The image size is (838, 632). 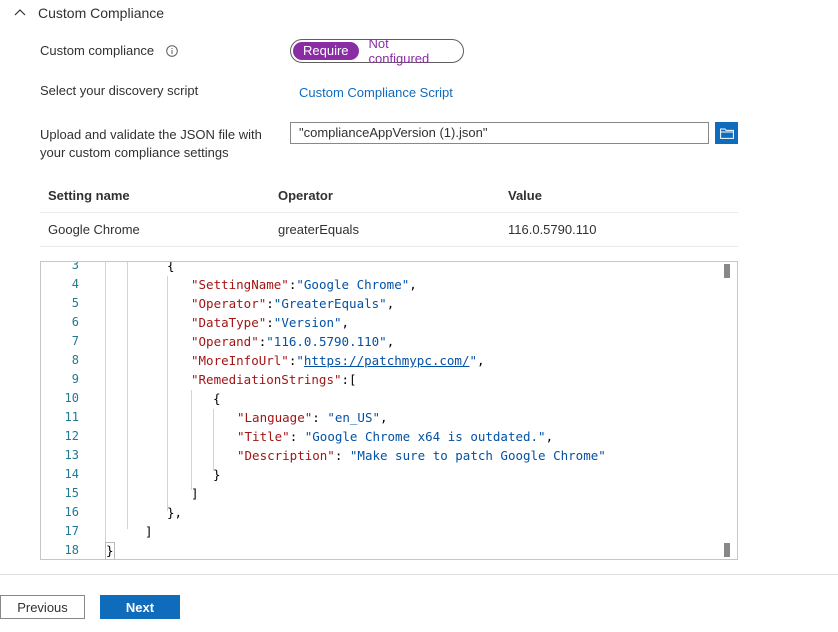 I want to click on more-info-url-link: https://patchmypc.com/, so click(x=387, y=360).